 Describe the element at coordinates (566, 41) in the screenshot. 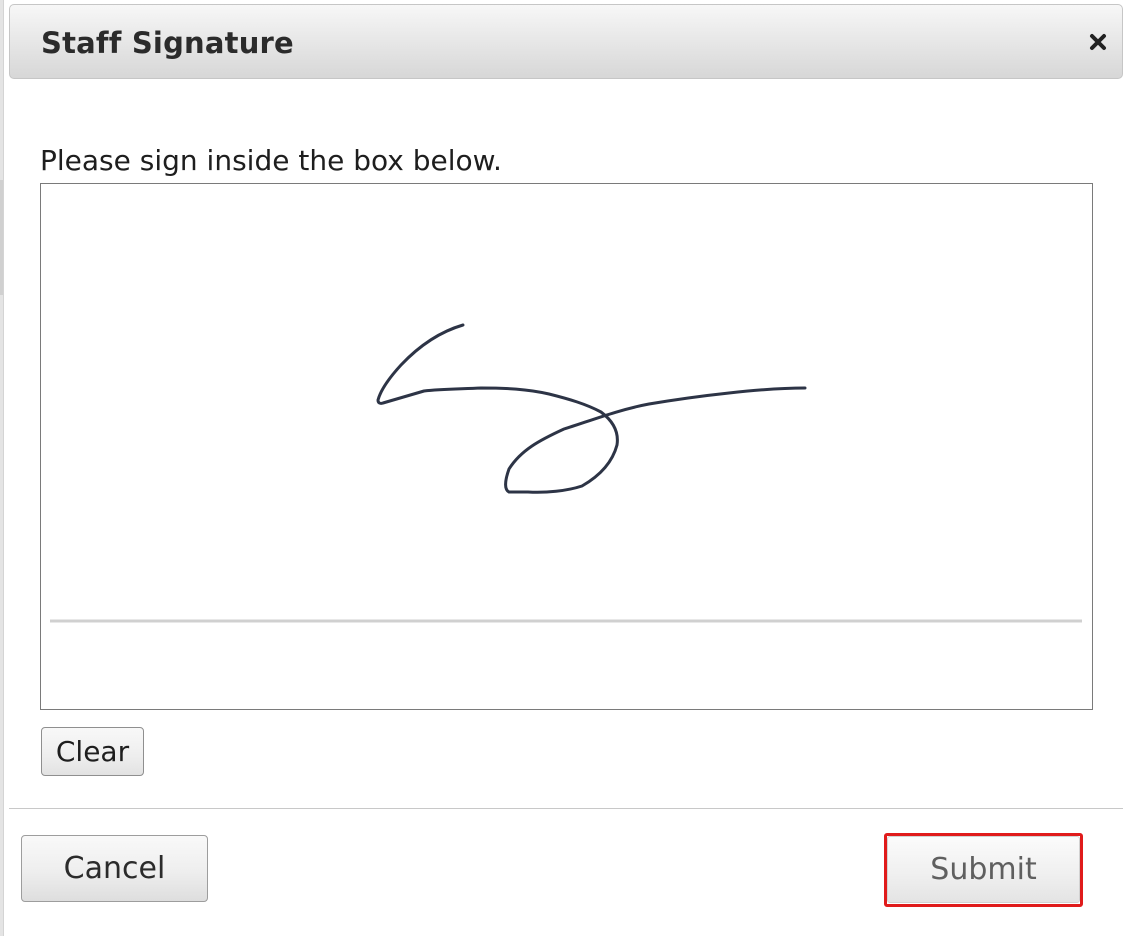

I see `dialog-title-bar: Staff Signature` at that location.